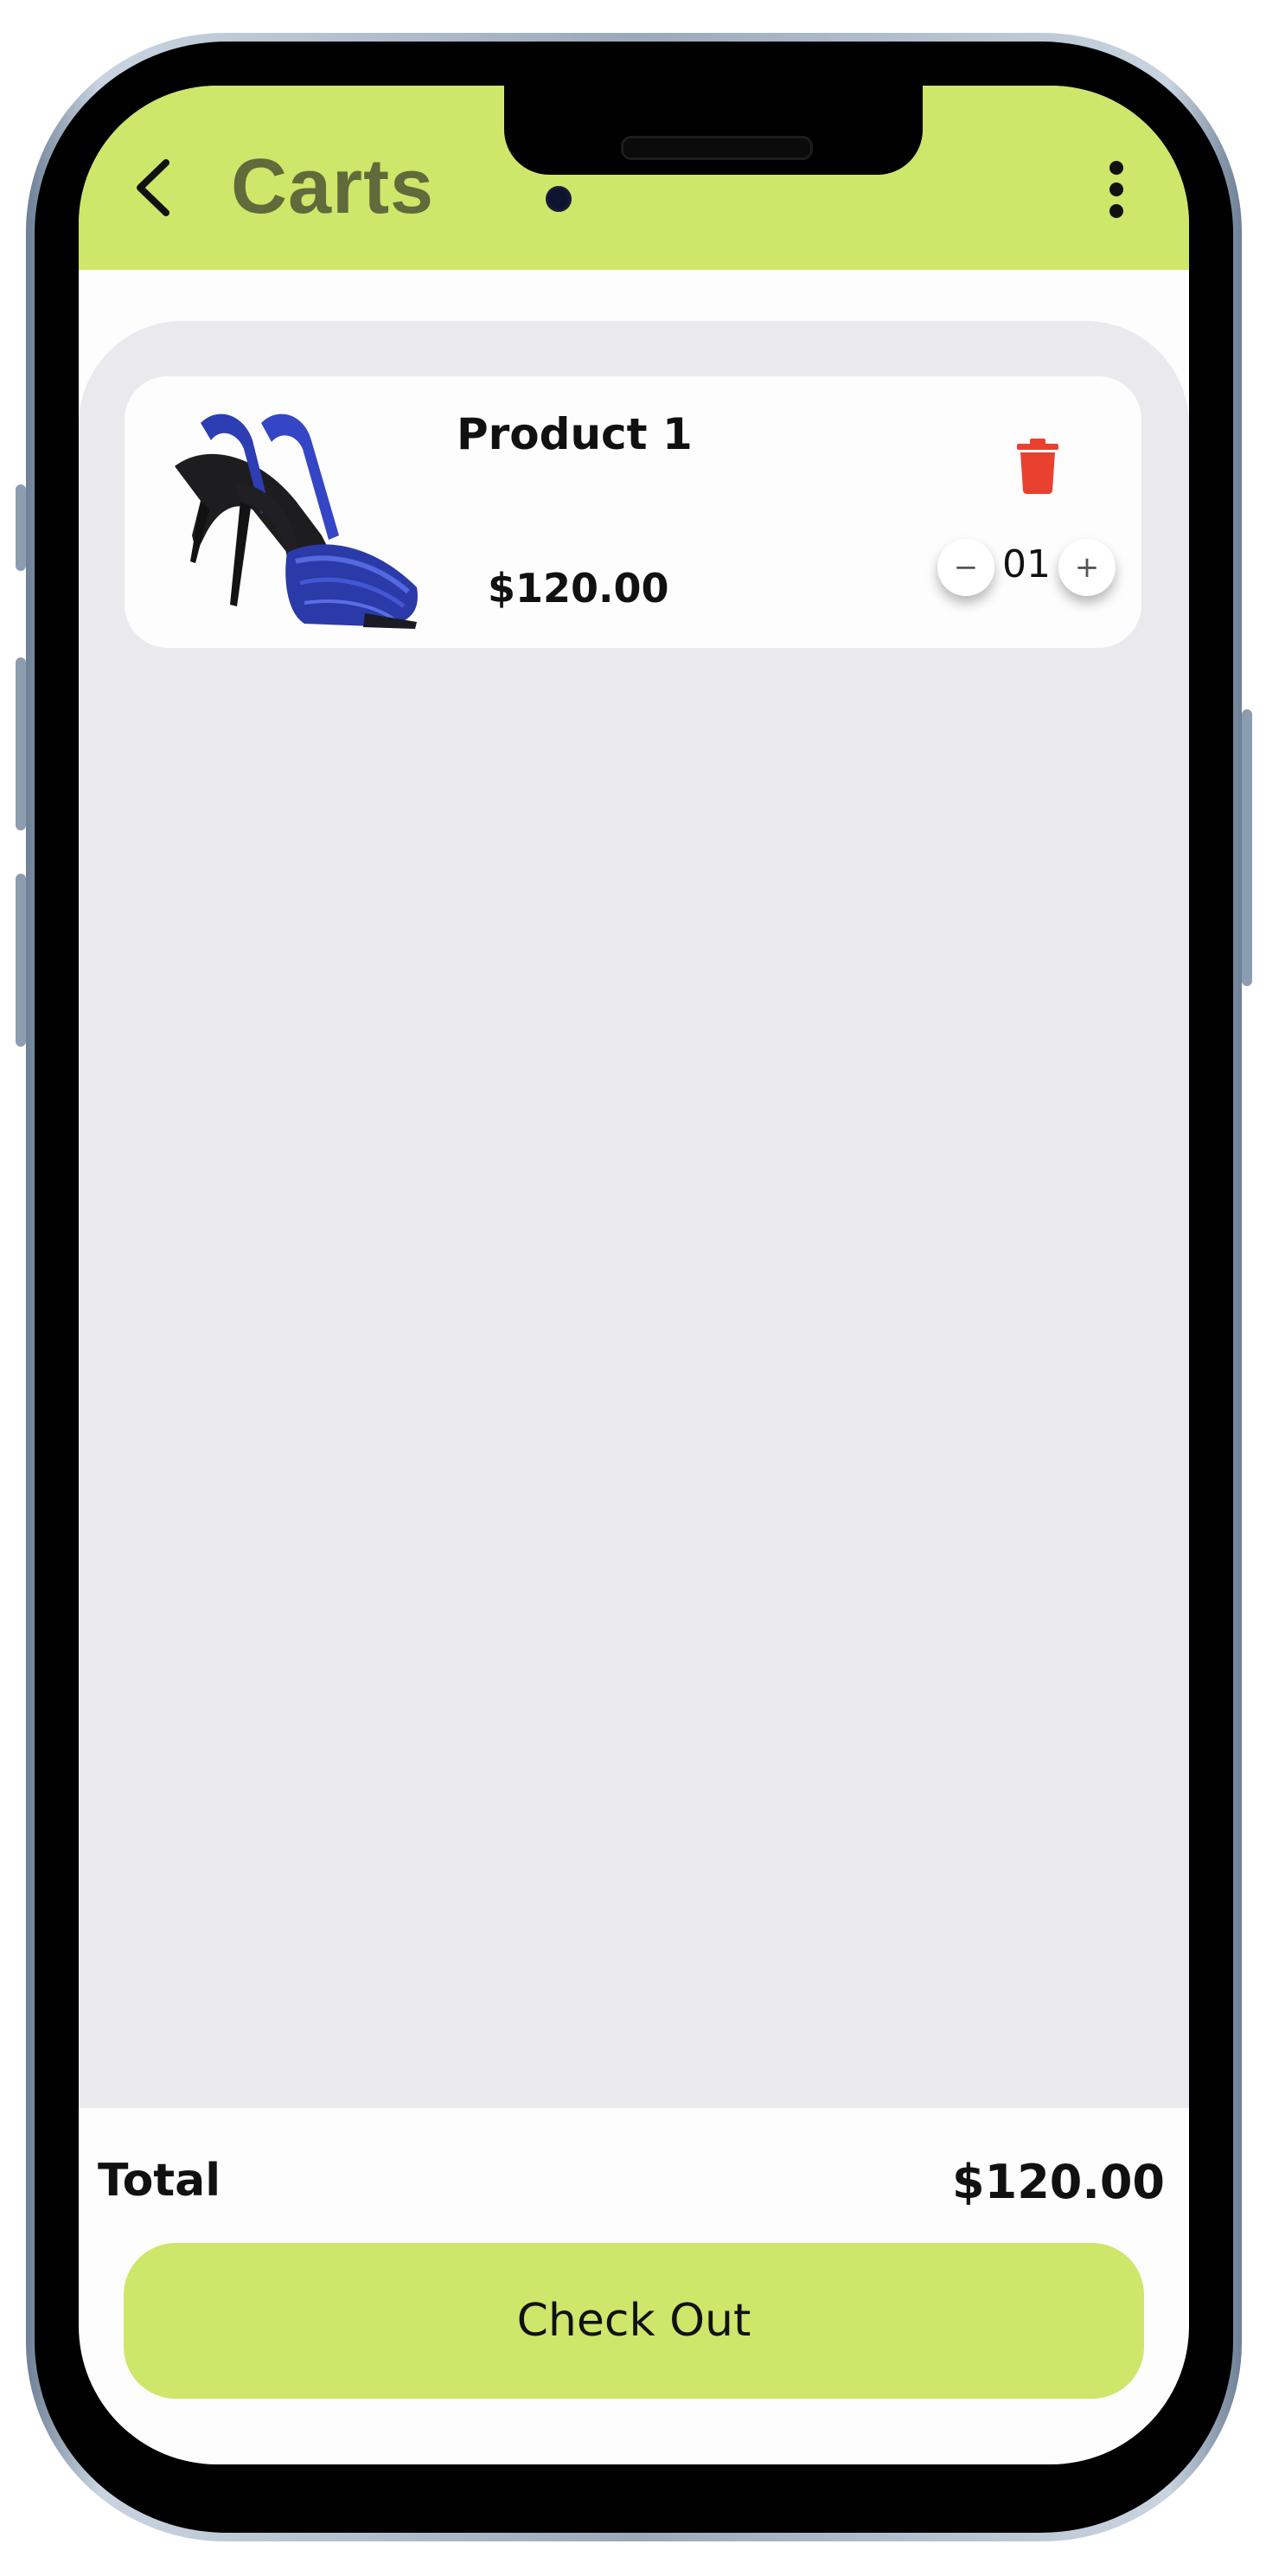  I want to click on total-label: Total, so click(159, 2181).